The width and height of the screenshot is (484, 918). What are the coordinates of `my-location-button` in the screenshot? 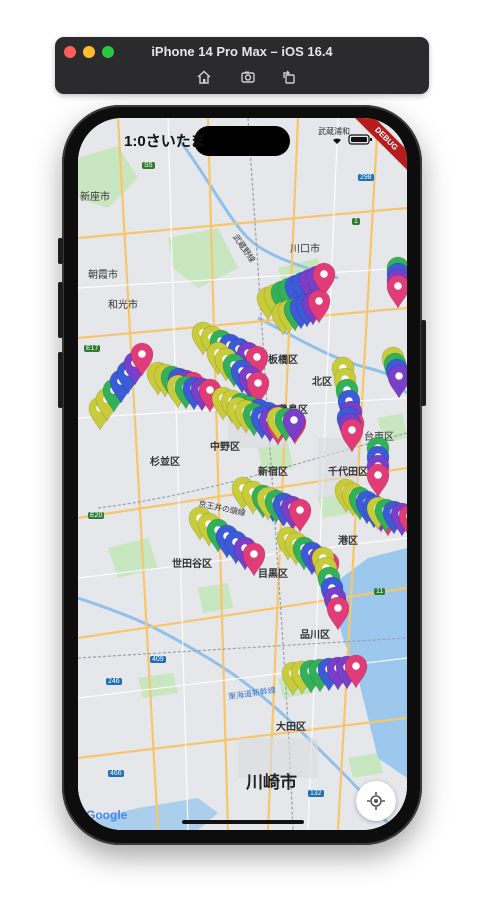 It's located at (376, 801).